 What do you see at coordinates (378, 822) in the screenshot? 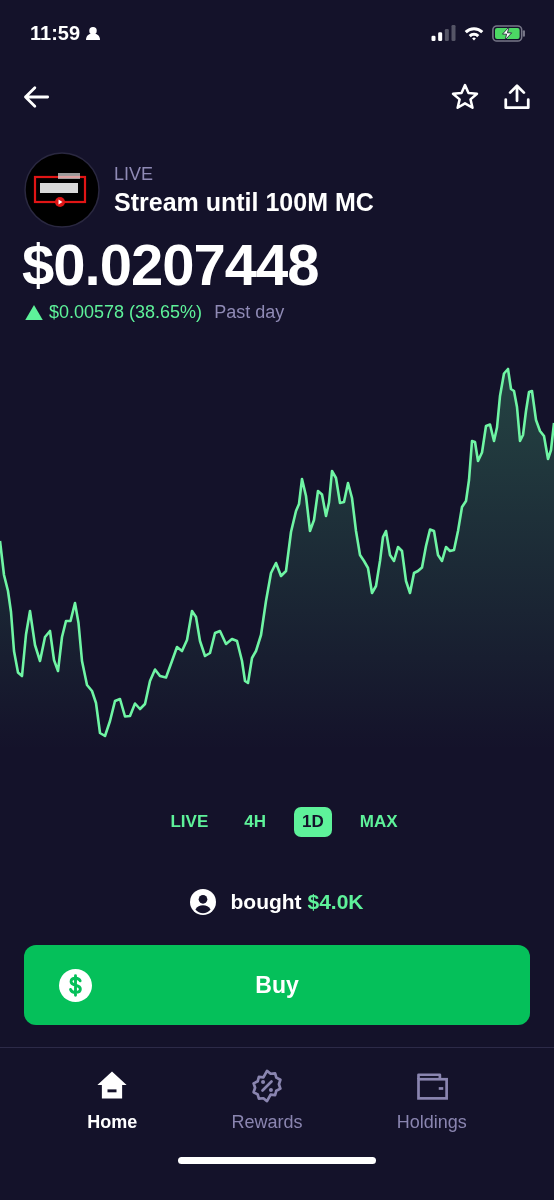
I see `range-tab: MAX` at bounding box center [378, 822].